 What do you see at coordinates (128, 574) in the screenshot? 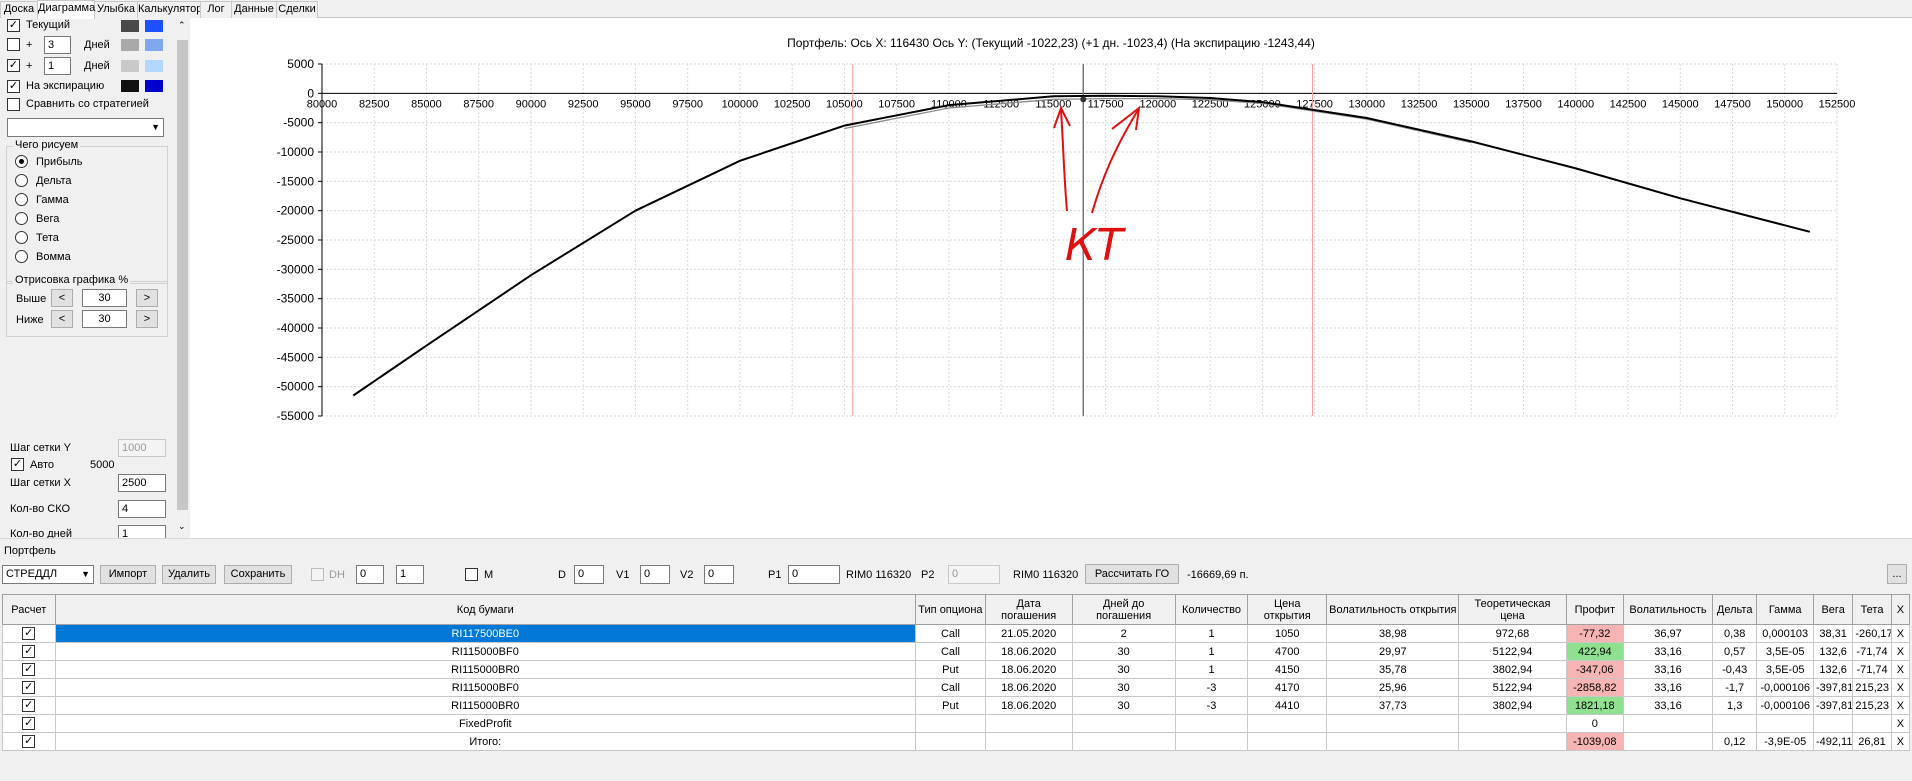
I see `import-button: Импорт` at bounding box center [128, 574].